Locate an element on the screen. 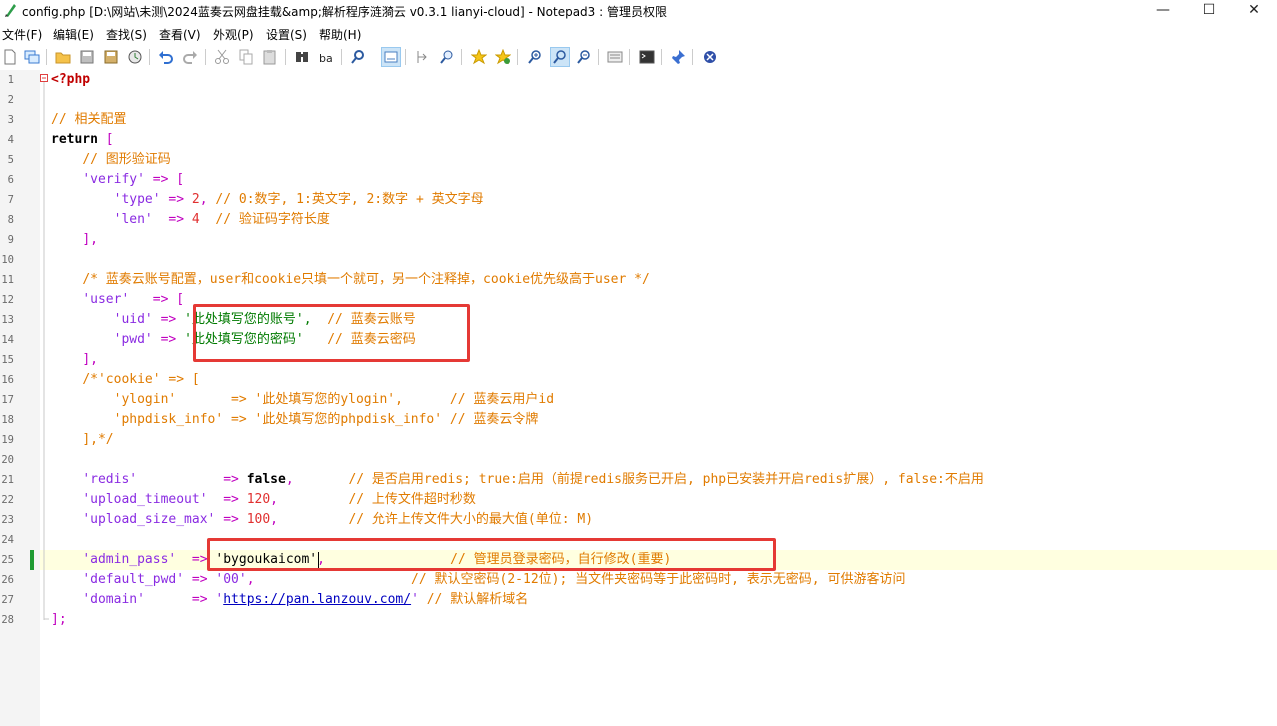 The width and height of the screenshot is (1277, 726). find-icon is located at coordinates (302, 57).